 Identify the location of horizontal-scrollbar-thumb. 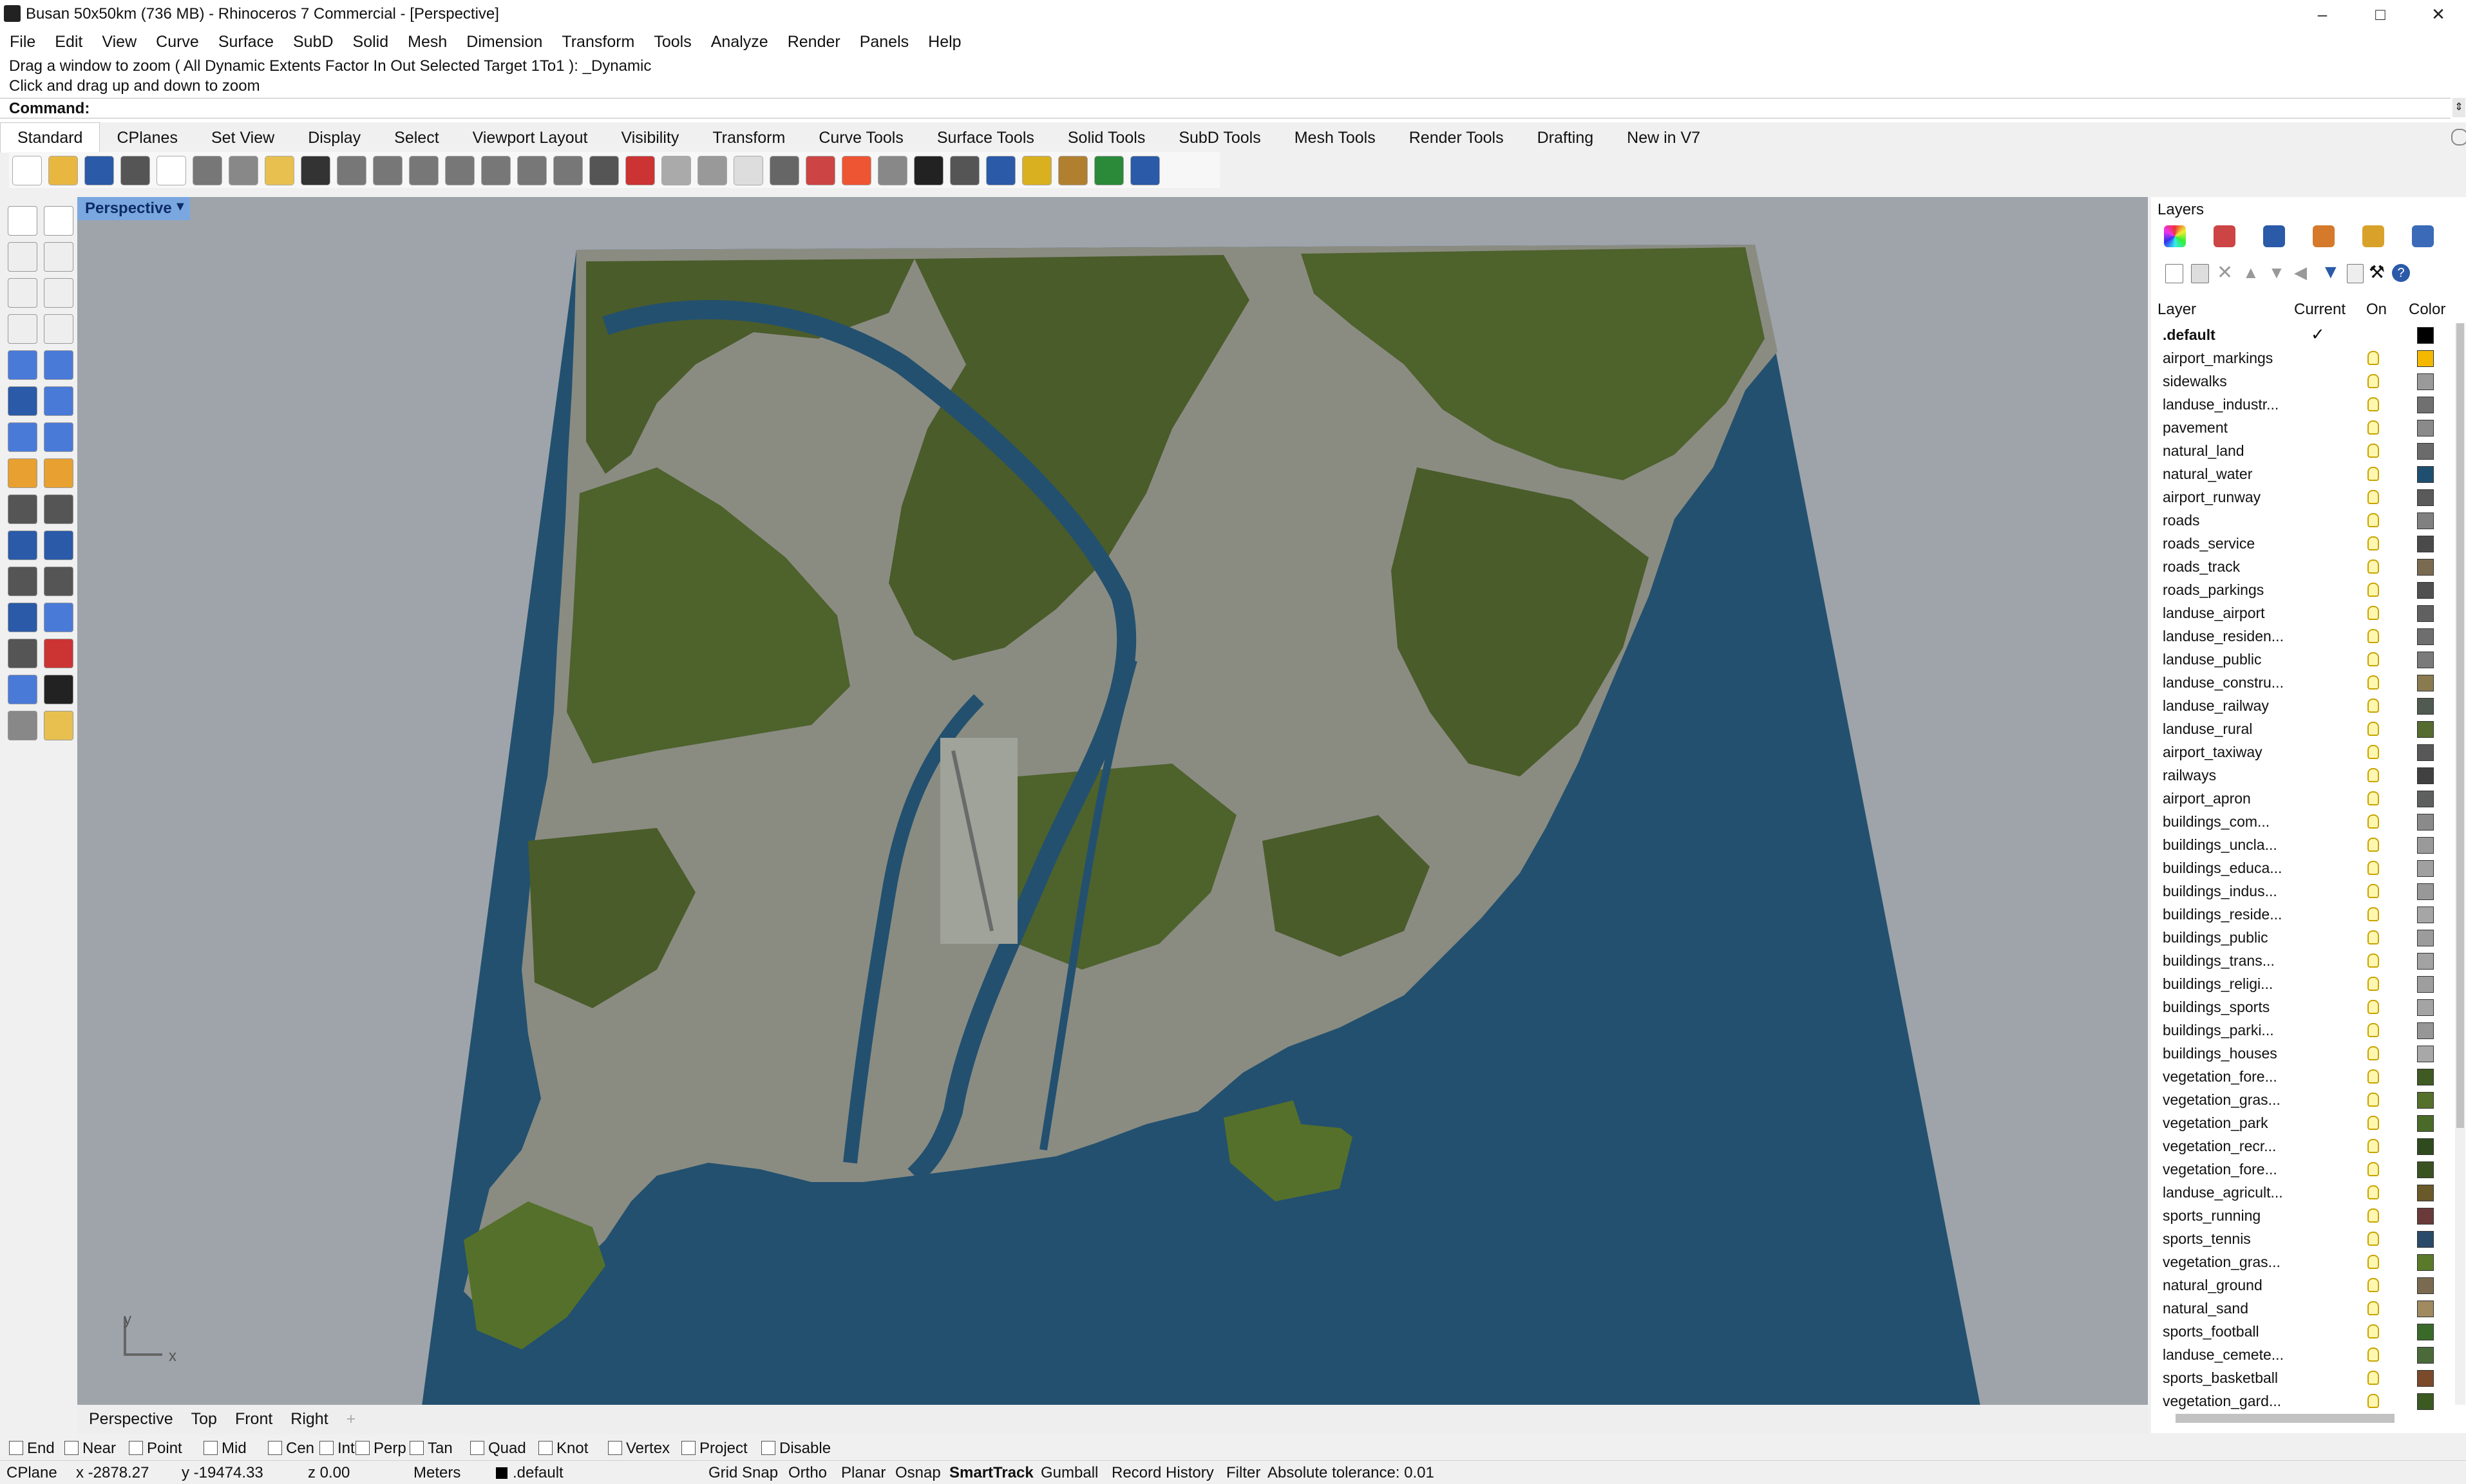
(2285, 1418).